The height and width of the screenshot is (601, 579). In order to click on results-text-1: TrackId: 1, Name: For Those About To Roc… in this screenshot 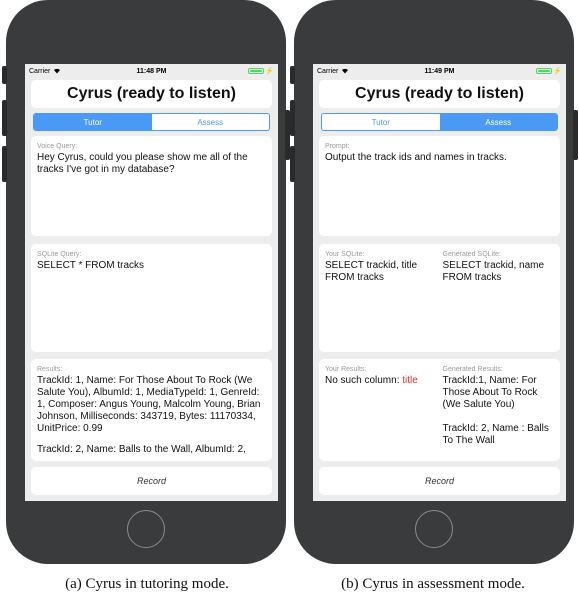, I will do `click(149, 404)`.